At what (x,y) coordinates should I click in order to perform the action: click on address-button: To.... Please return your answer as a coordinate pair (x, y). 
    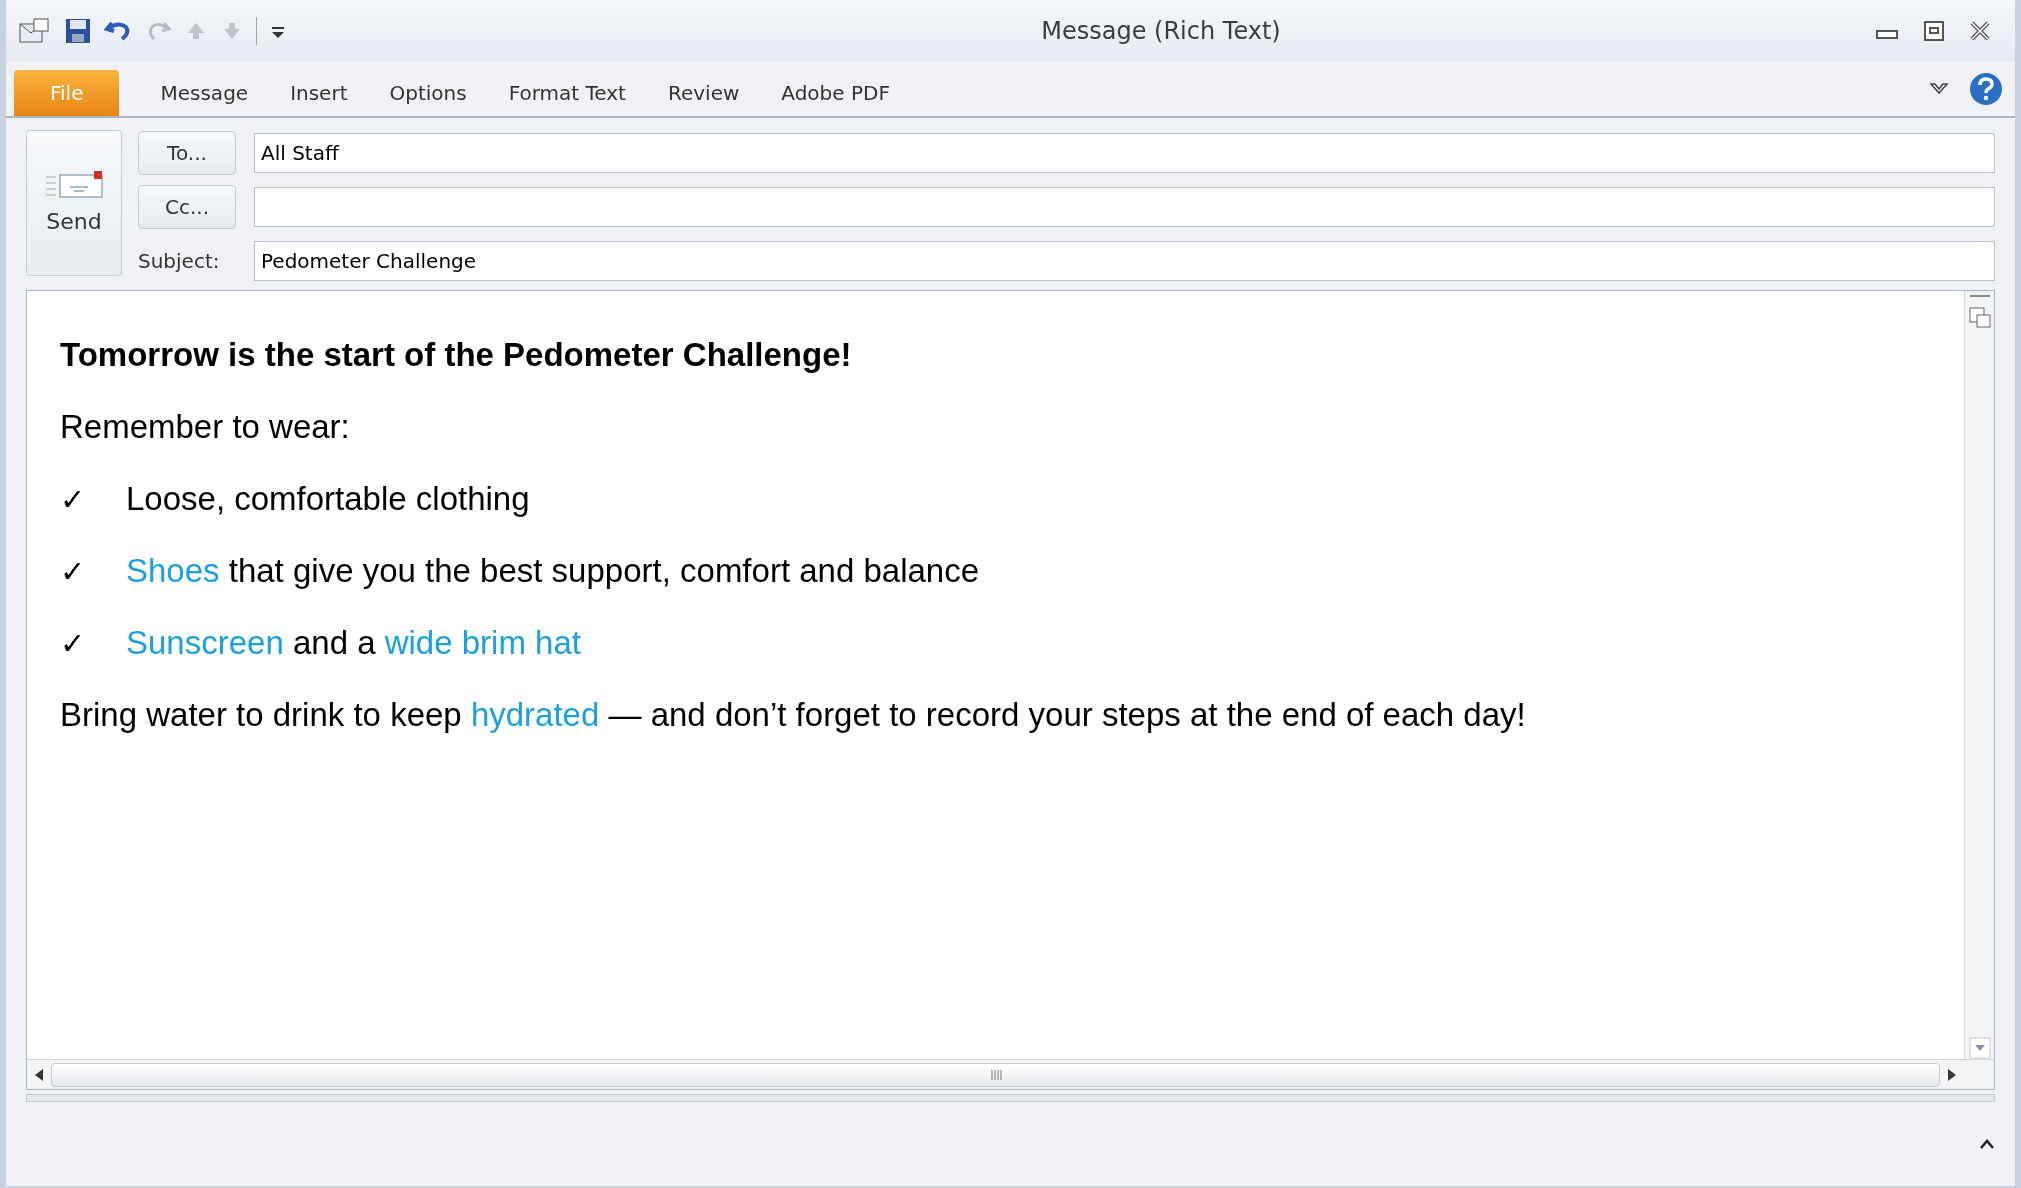
    Looking at the image, I should click on (187, 153).